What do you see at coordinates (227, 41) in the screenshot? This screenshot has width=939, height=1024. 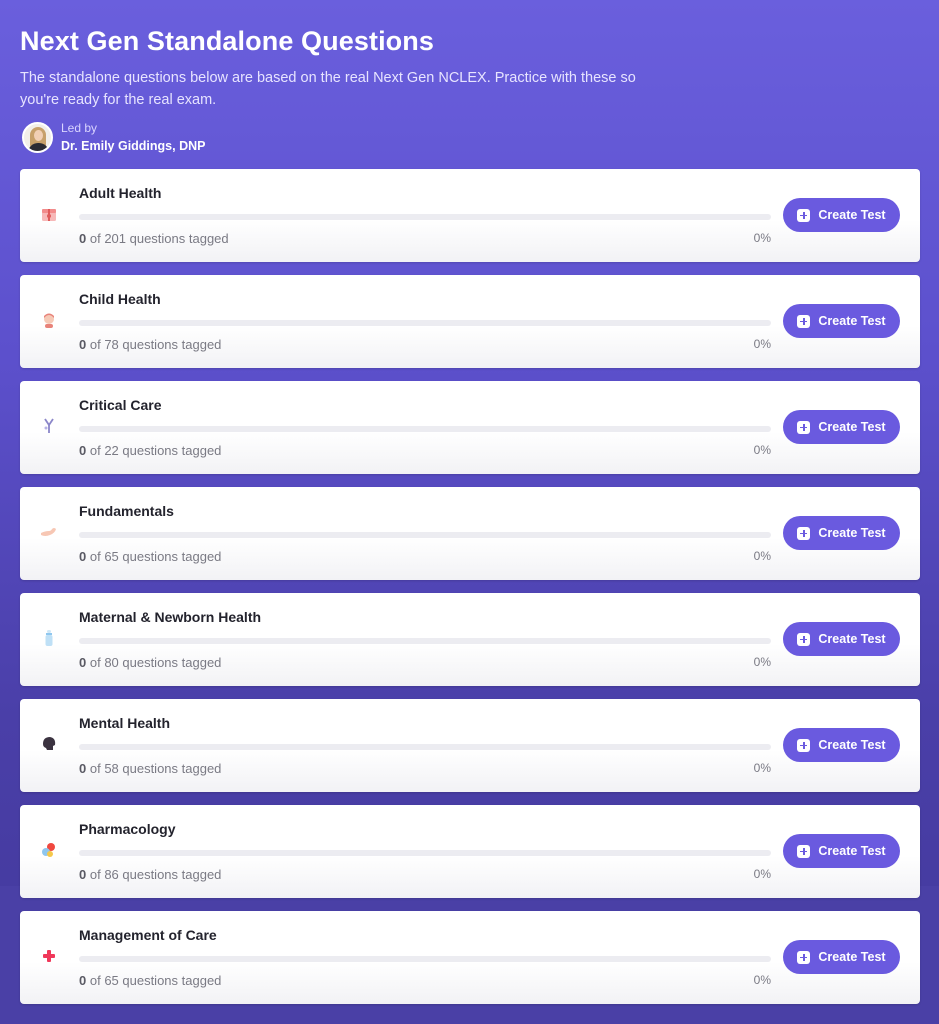 I see `page-title: Next Gen Standalone Questions` at bounding box center [227, 41].